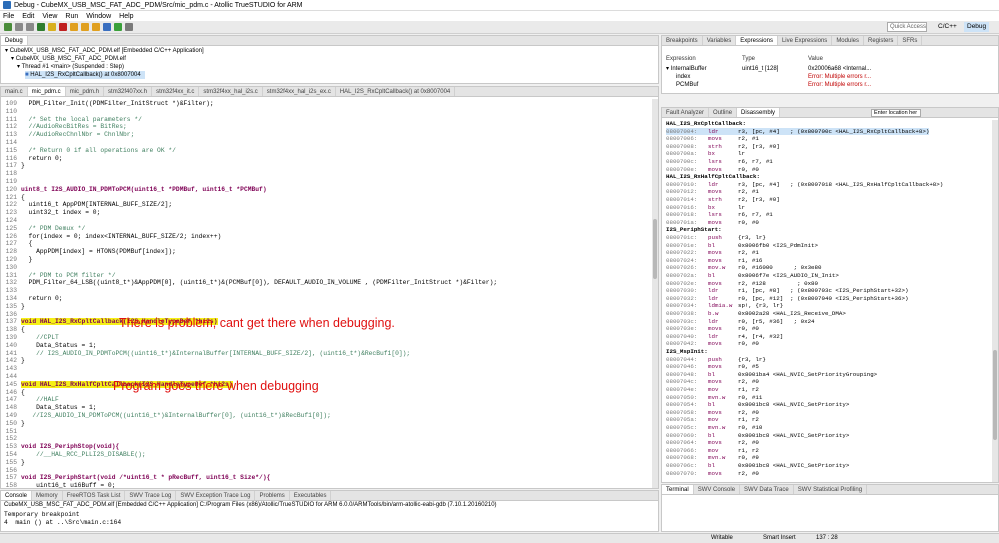 The height and width of the screenshot is (543, 999). What do you see at coordinates (713, 177) in the screenshot?
I see `disassembly-label: HAL_I2S_RxHalfCpltCallback:` at bounding box center [713, 177].